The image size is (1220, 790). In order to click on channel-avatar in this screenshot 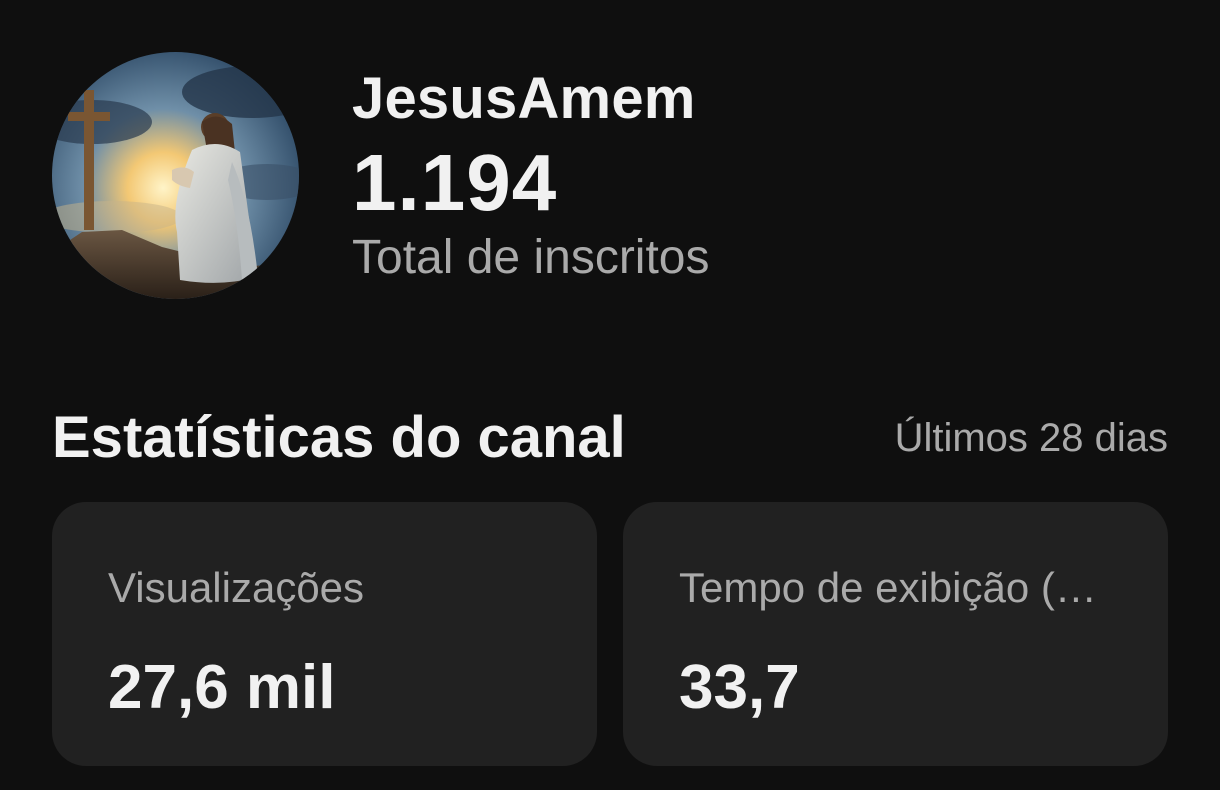, I will do `click(175, 175)`.